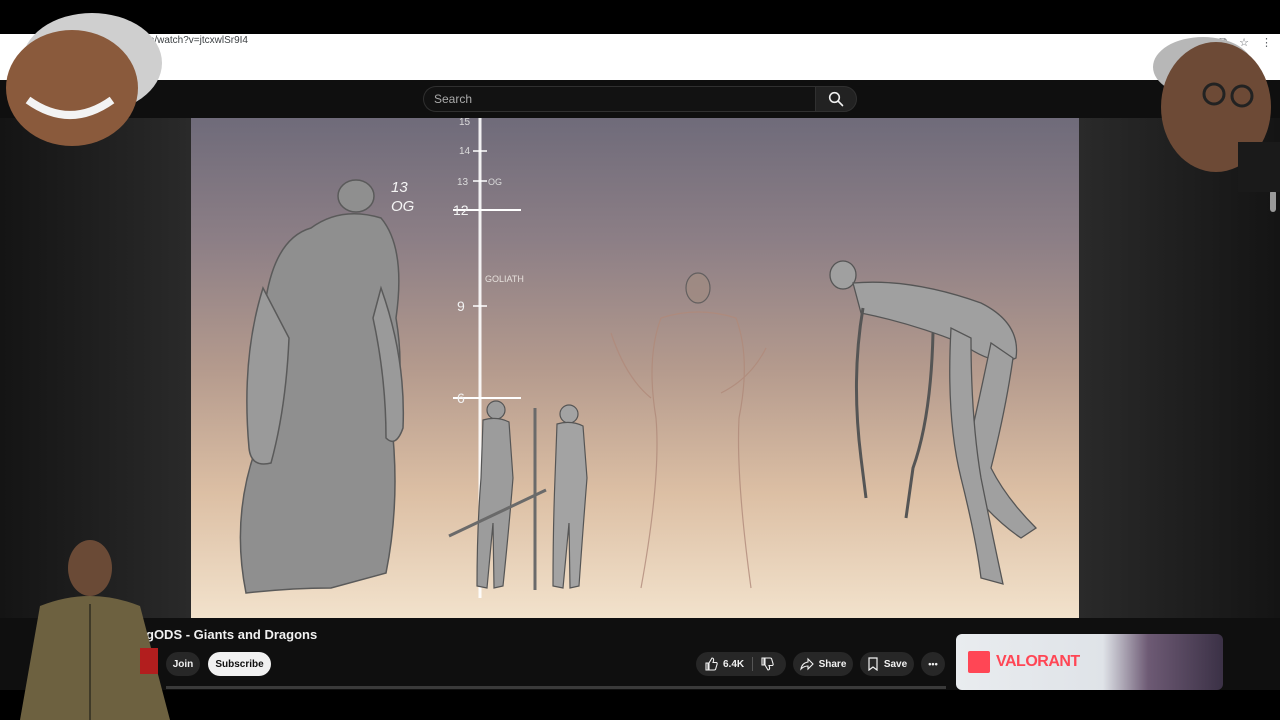  What do you see at coordinates (463, 182) in the screenshot?
I see `scale-label: 13` at bounding box center [463, 182].